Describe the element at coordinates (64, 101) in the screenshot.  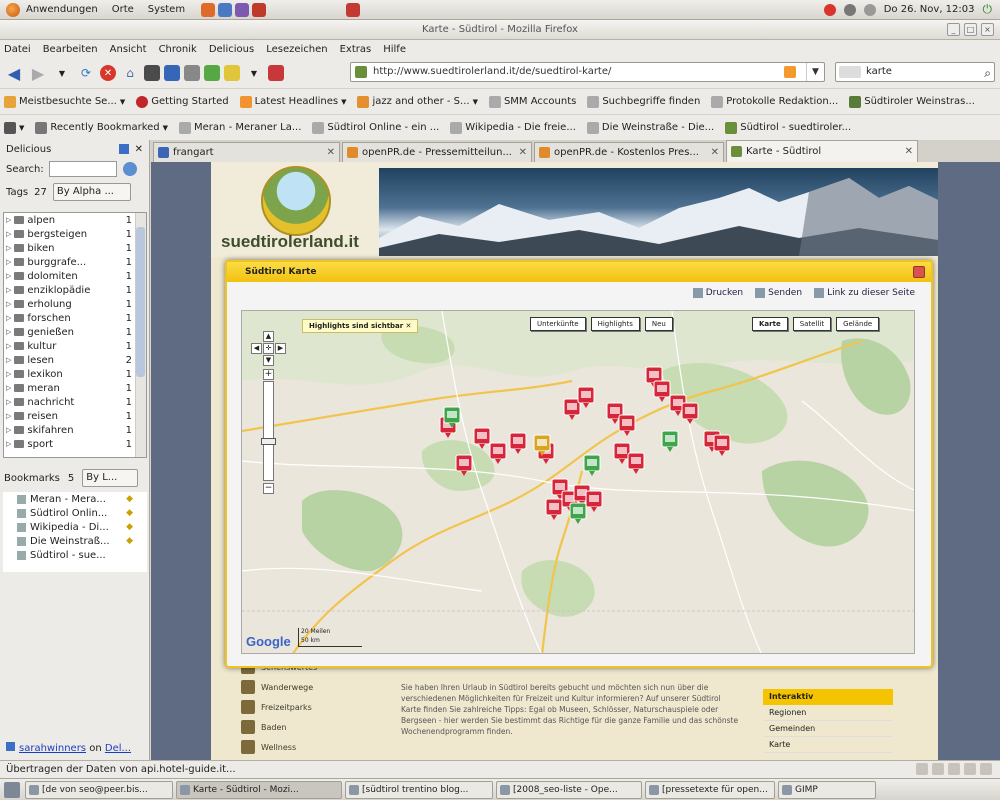
I see `bookmark-most-visited: Meistbesuchte Se... ▼` at that location.